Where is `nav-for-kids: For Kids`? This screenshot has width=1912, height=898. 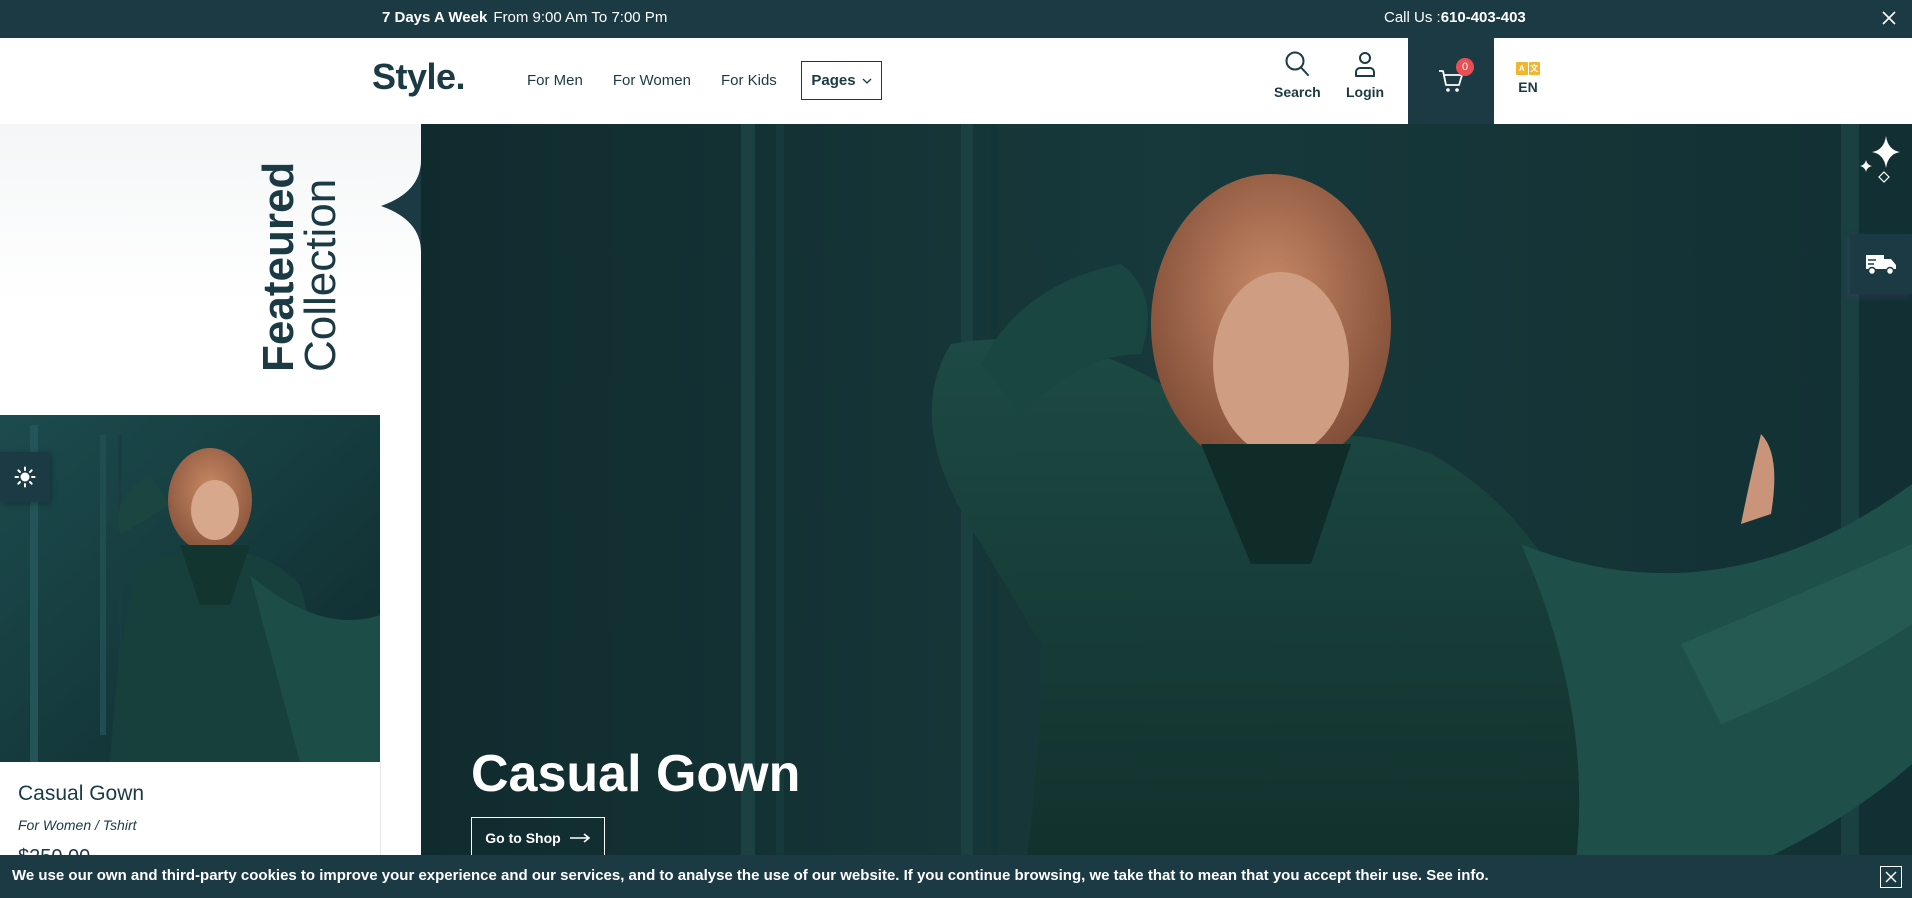
nav-for-kids: For Kids is located at coordinates (749, 80).